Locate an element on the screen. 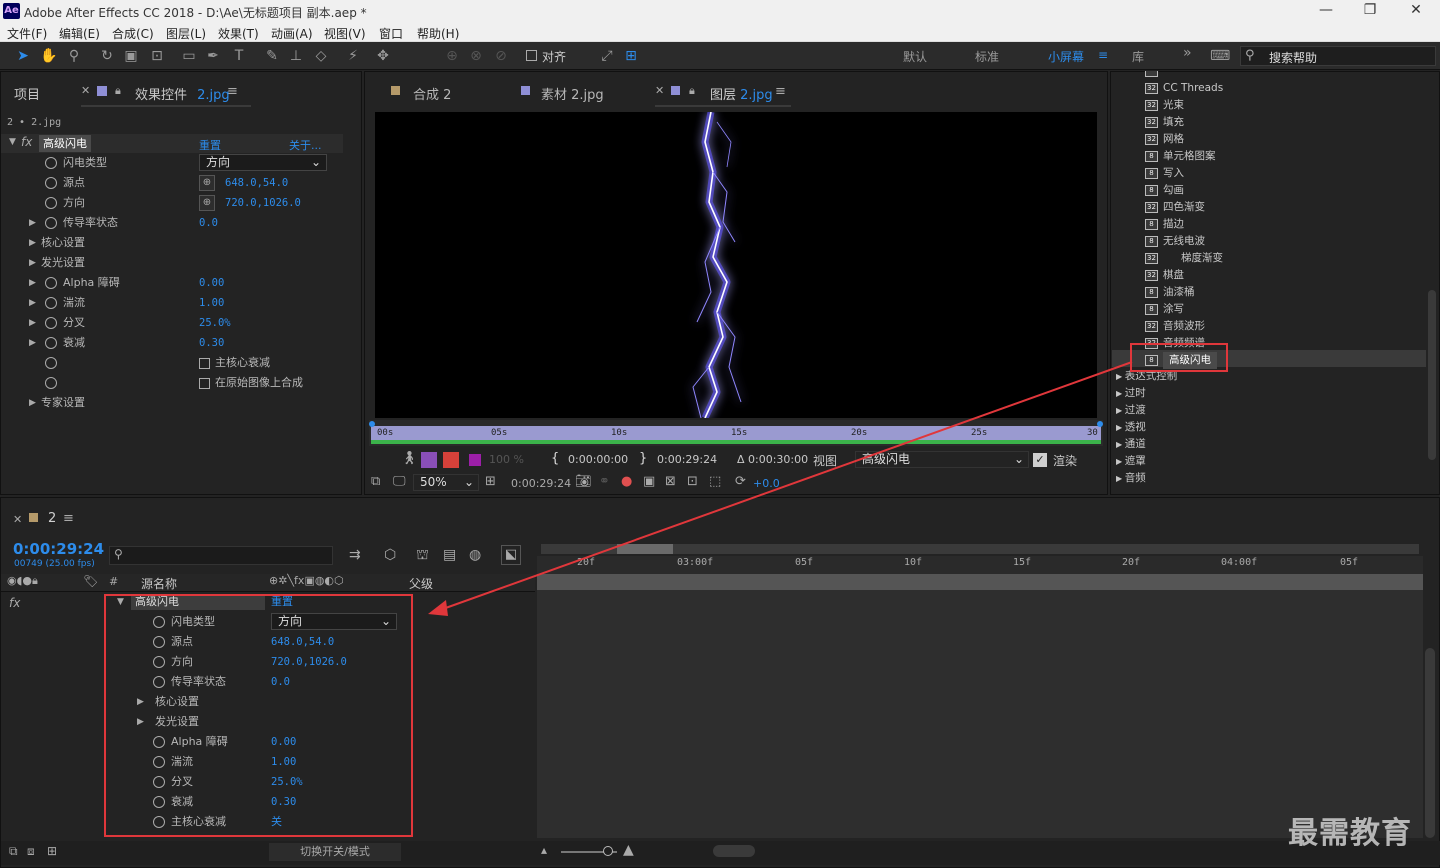  watermark-logo: 最需教育 is located at coordinates (1350, 833).